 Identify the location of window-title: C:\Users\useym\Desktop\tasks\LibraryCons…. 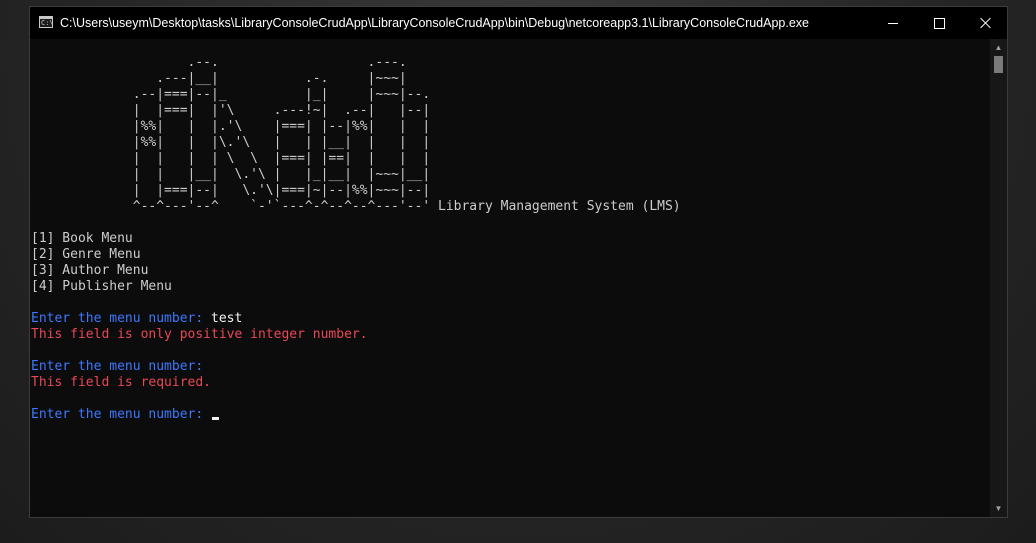
(434, 23).